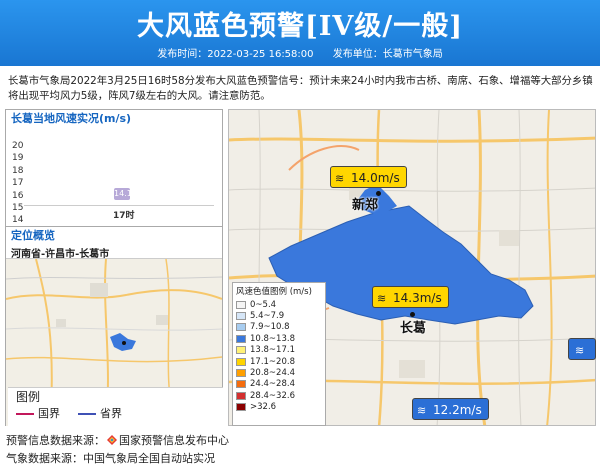 Image resolution: width=600 pixels, height=471 pixels. What do you see at coordinates (375, 178) in the screenshot?
I see `wind-badge-value: 14.0m/s` at bounding box center [375, 178].